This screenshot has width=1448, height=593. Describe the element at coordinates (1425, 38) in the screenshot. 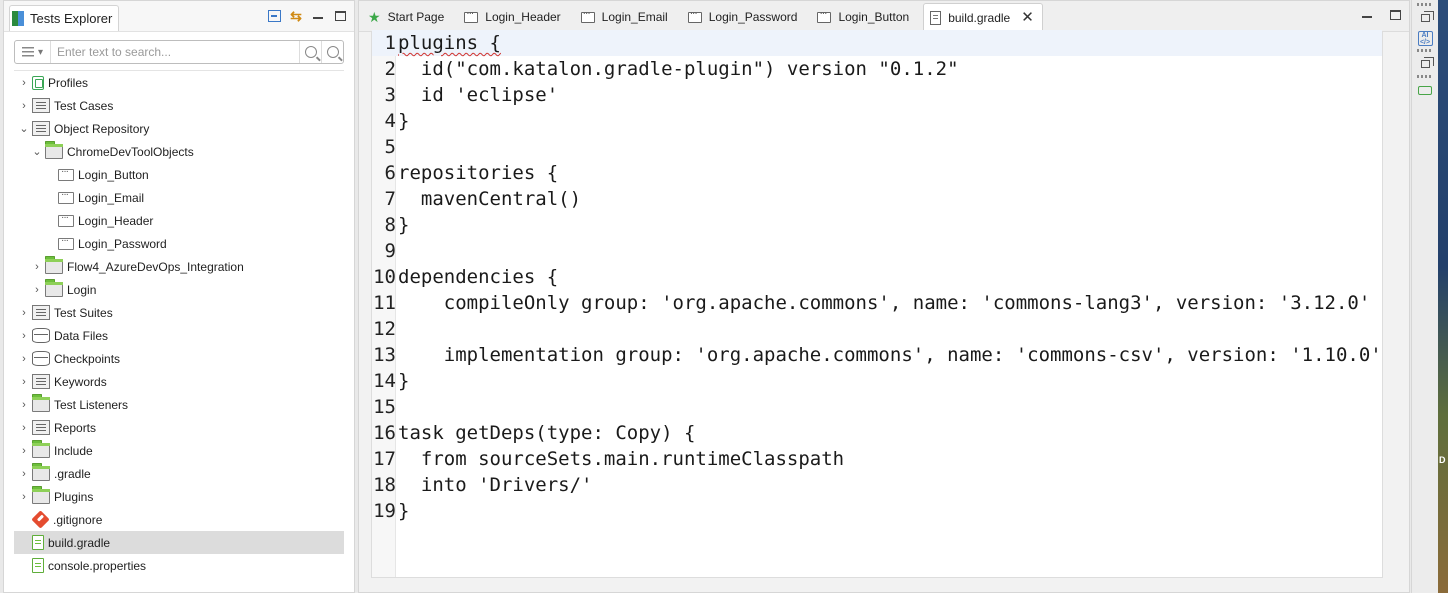

I see `ai-assistant-button: AI </>` at that location.